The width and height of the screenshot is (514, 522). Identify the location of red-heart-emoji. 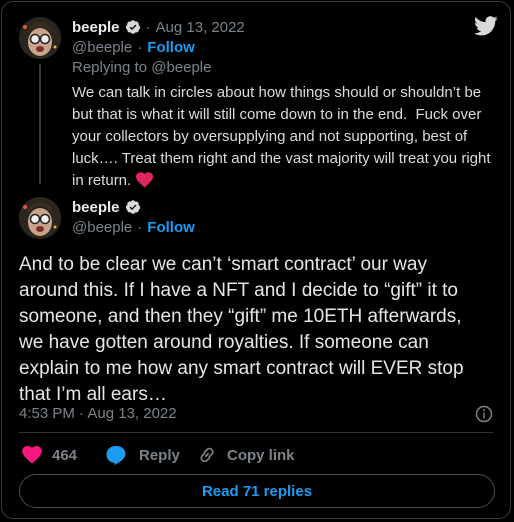
(145, 182).